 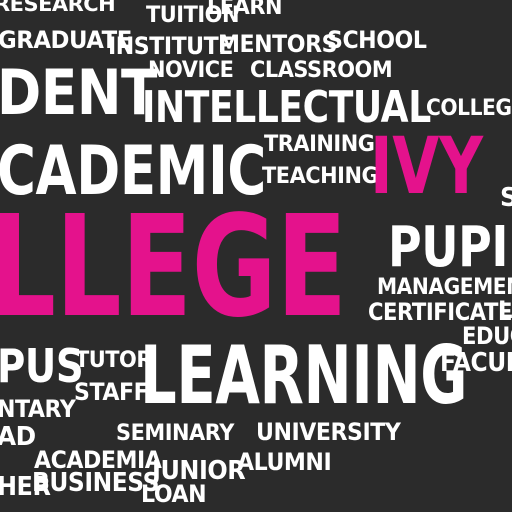 I want to click on word-learn: LEARN, so click(x=244, y=10).